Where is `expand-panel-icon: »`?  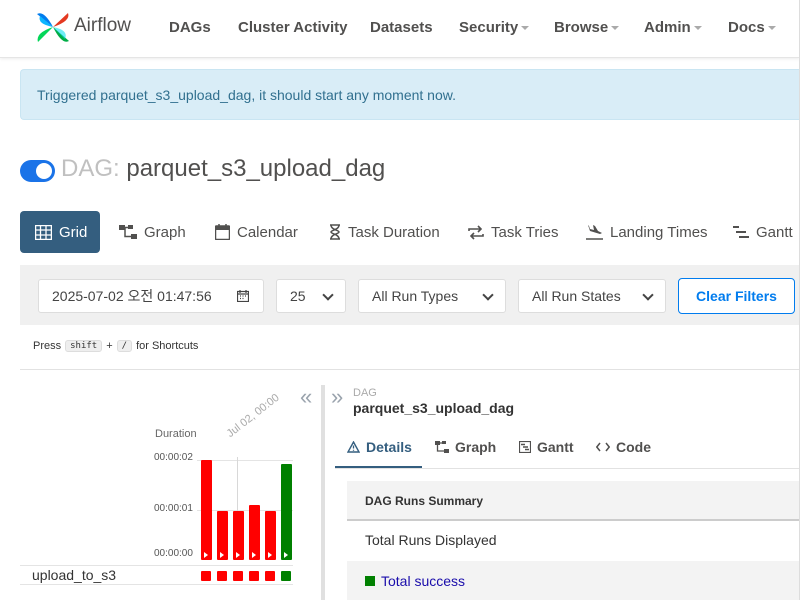
expand-panel-icon: » is located at coordinates (337, 397).